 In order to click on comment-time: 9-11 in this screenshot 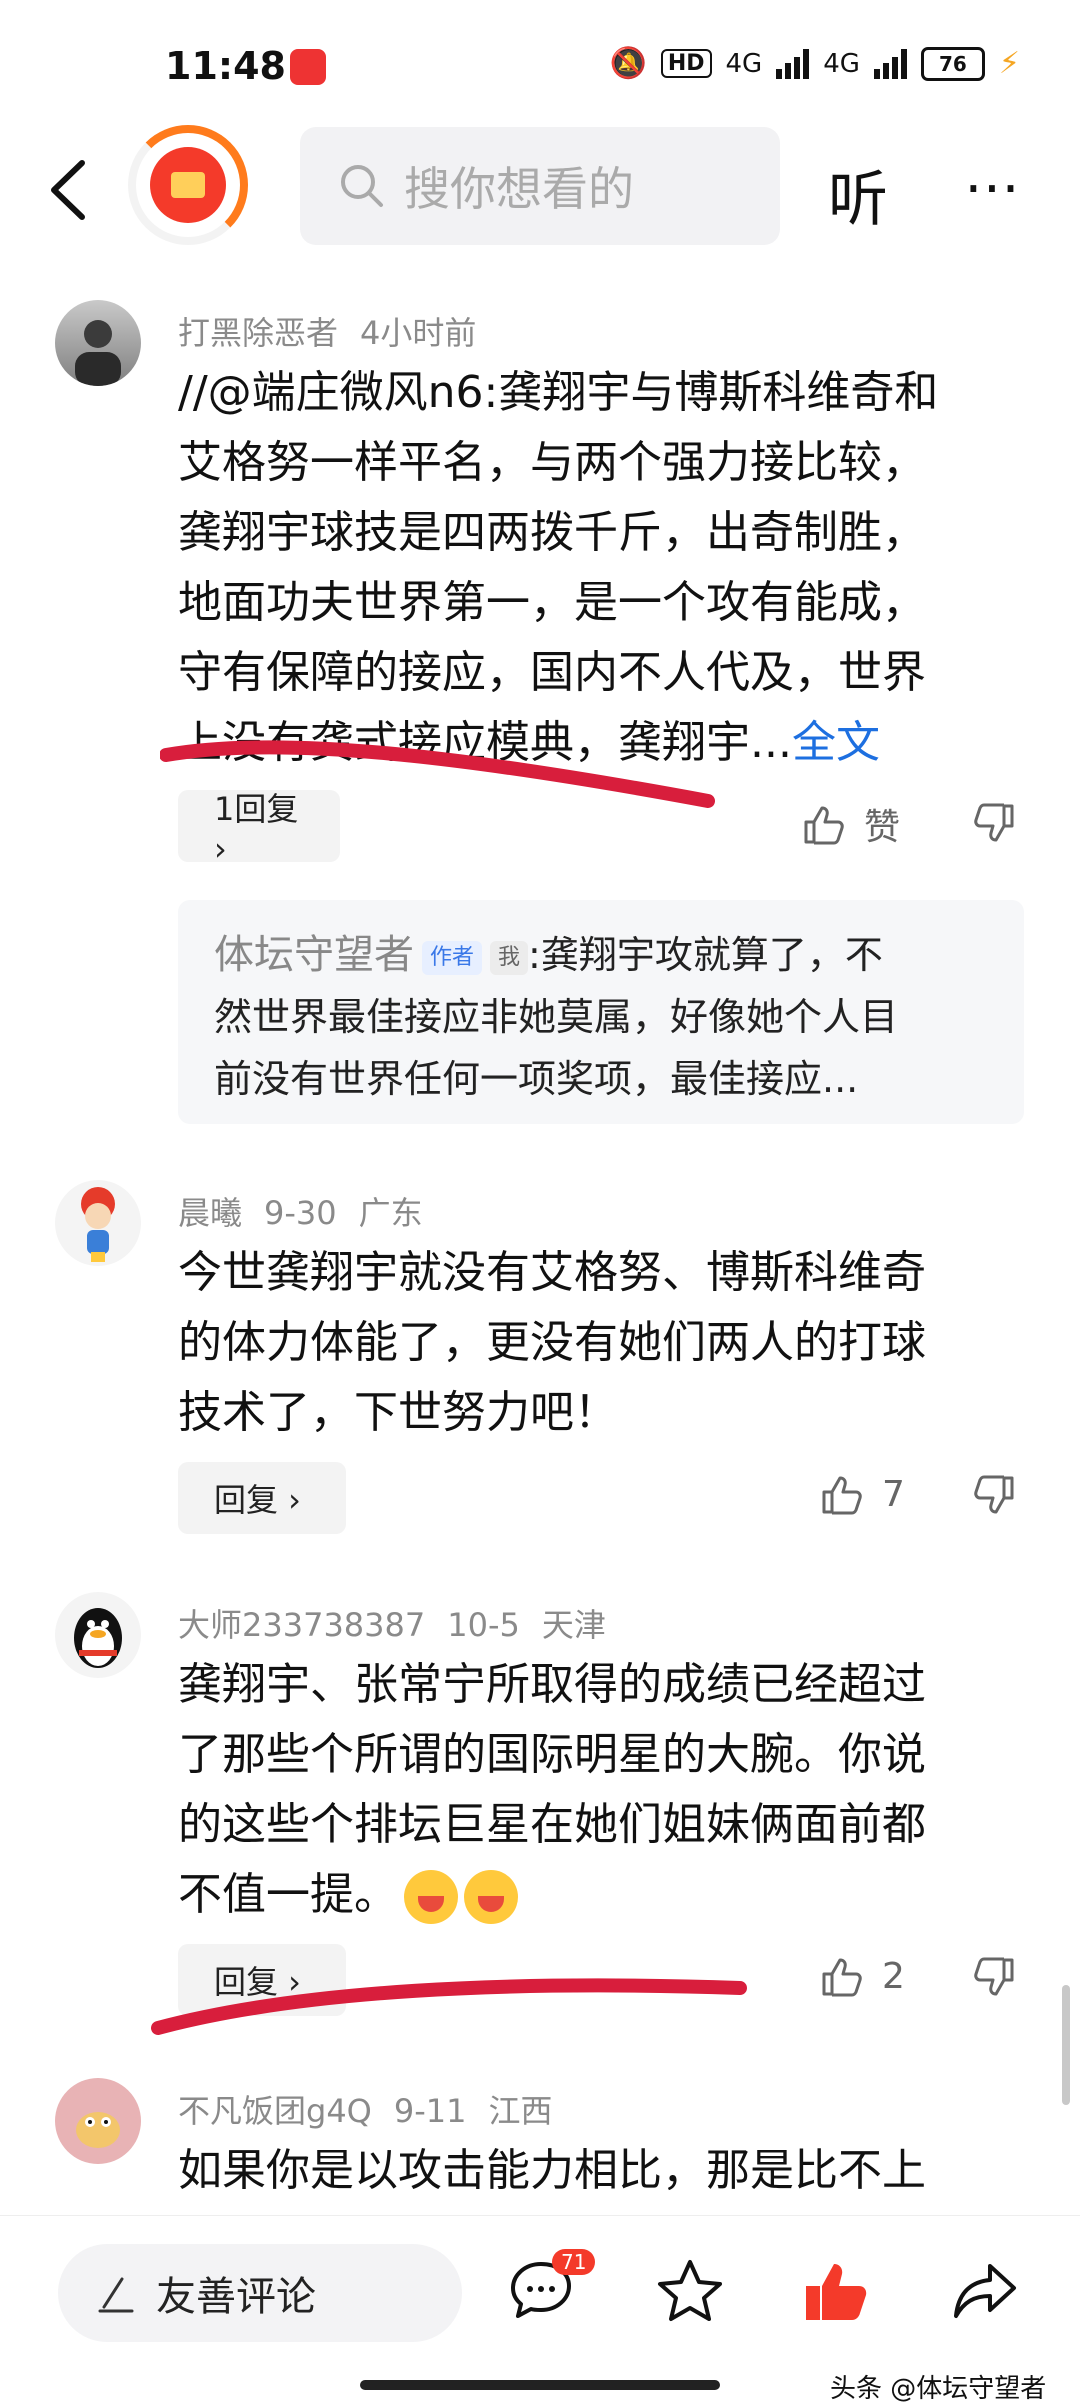, I will do `click(430, 2111)`.